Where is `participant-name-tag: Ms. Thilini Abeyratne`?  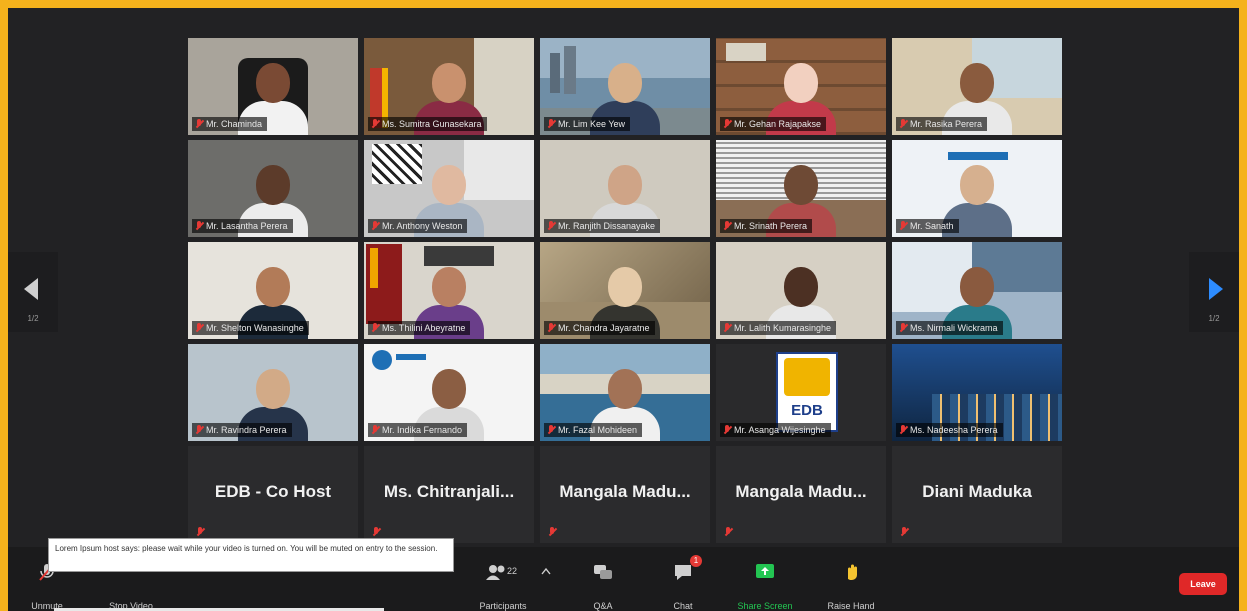
participant-name-tag: Ms. Thilini Abeyratne is located at coordinates (419, 328).